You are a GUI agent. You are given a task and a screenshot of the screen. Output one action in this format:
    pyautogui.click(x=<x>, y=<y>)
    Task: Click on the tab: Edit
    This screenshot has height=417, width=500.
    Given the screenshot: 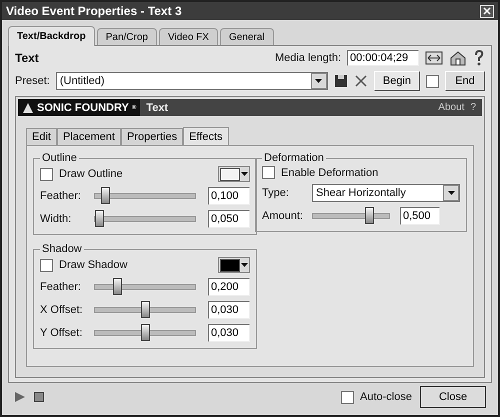 What is the action you would take?
    pyautogui.click(x=41, y=136)
    